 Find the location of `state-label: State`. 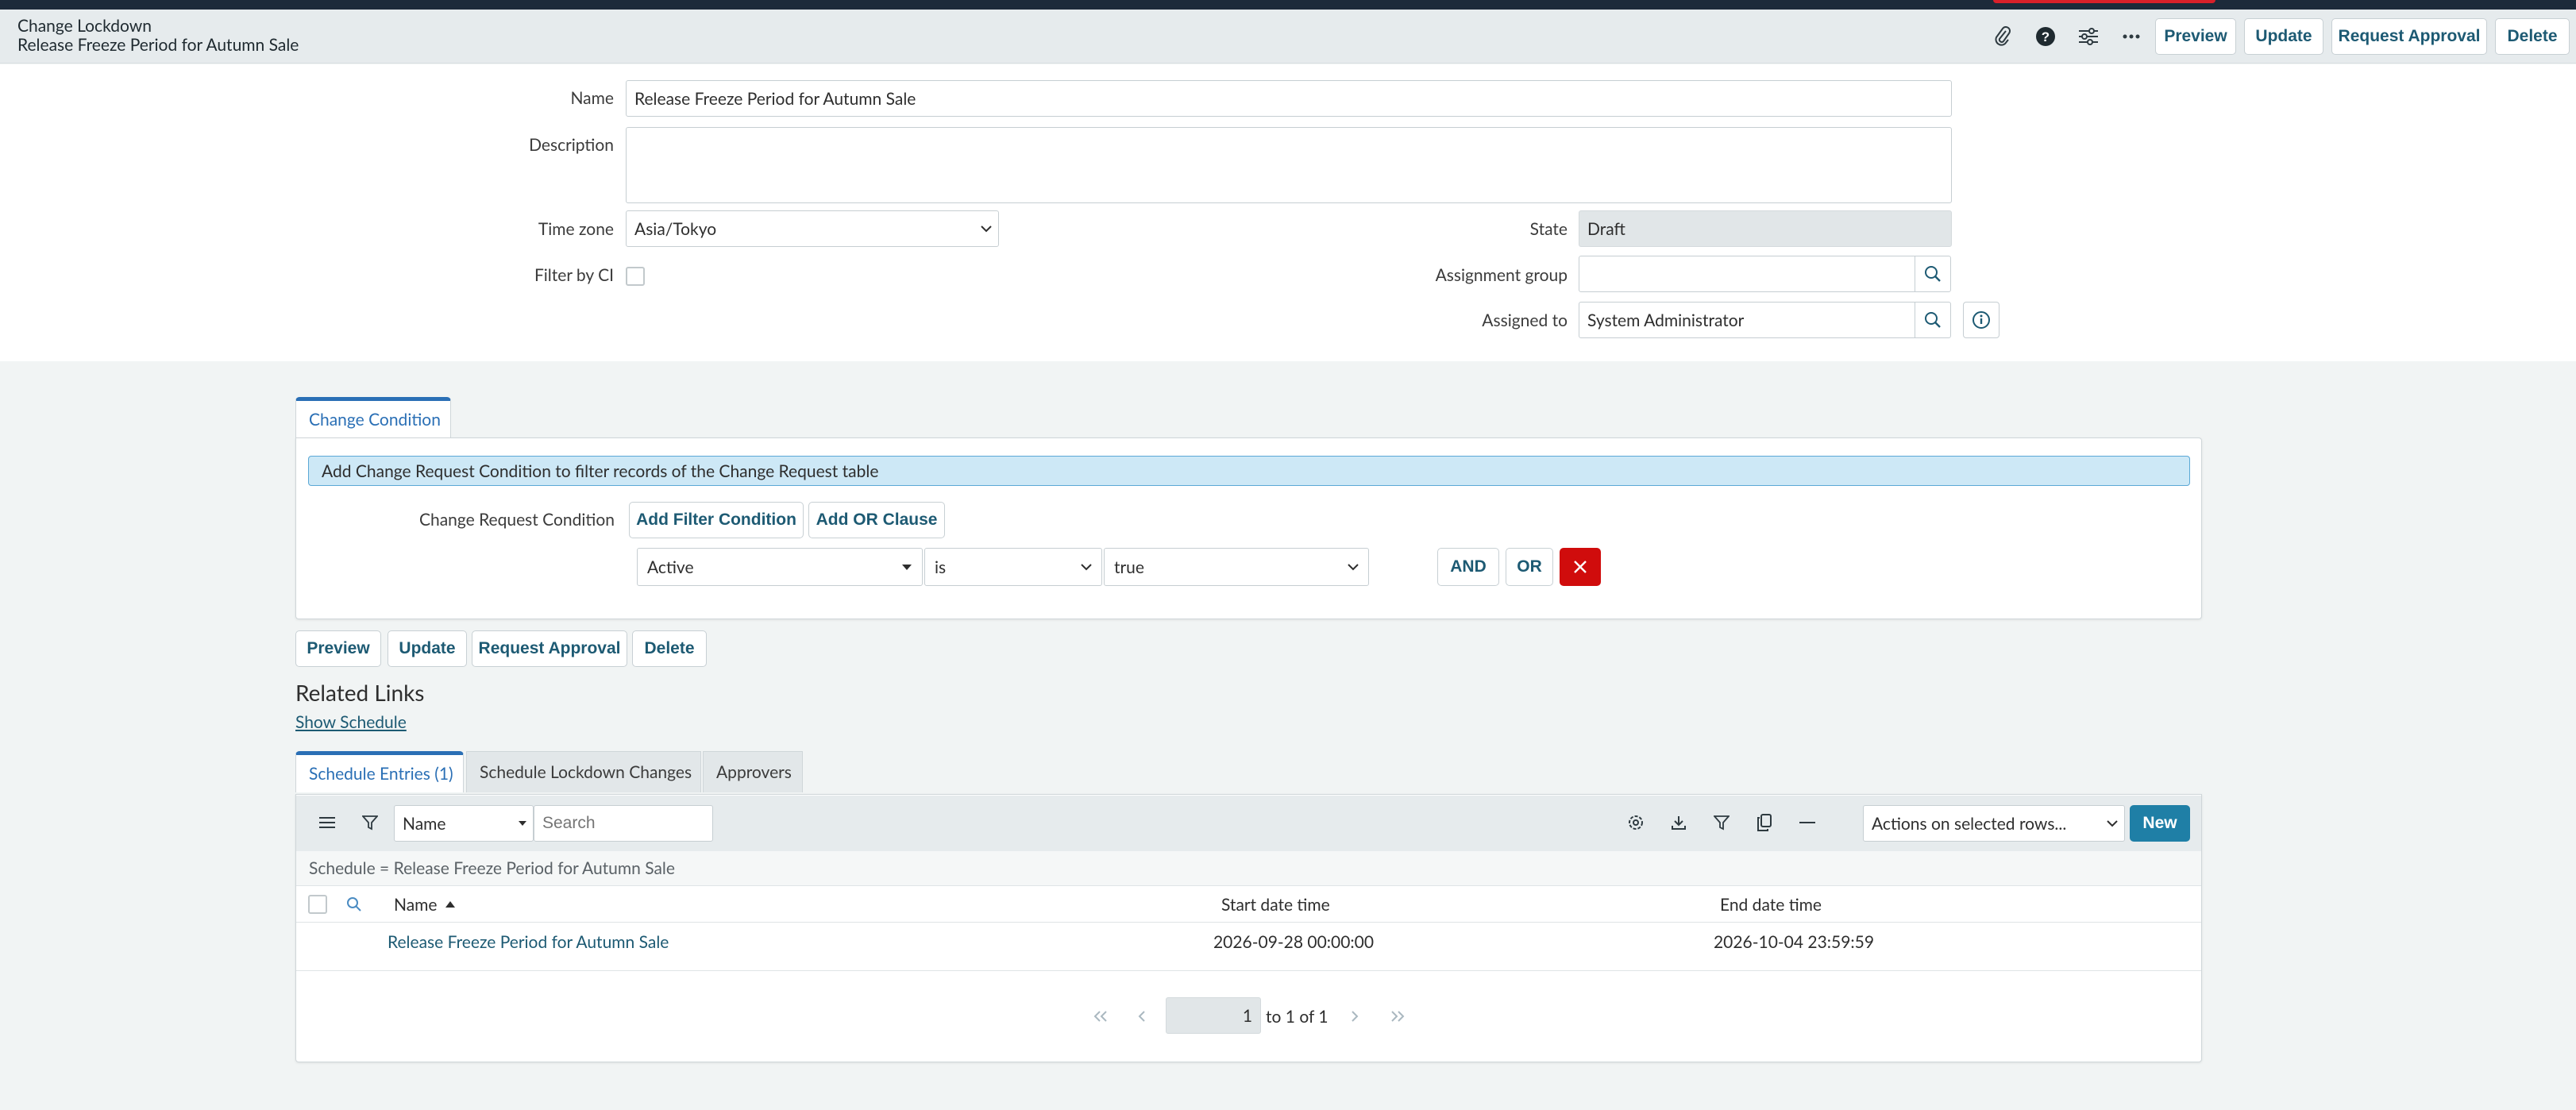

state-label: State is located at coordinates (1548, 229).